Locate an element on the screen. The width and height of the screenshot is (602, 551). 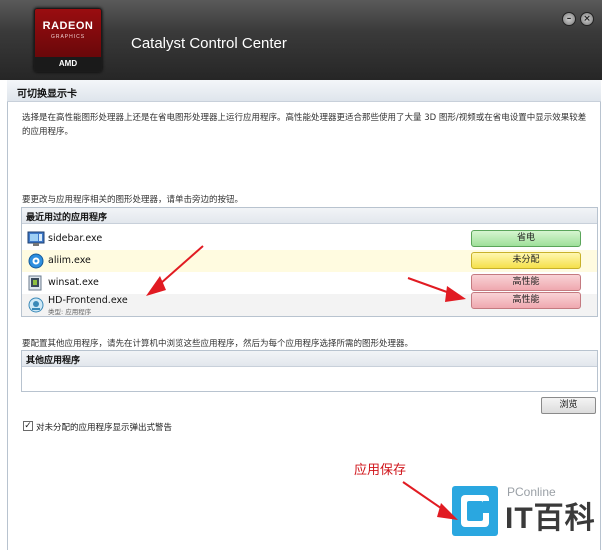
minimize-button: – is located at coordinates (569, 19).